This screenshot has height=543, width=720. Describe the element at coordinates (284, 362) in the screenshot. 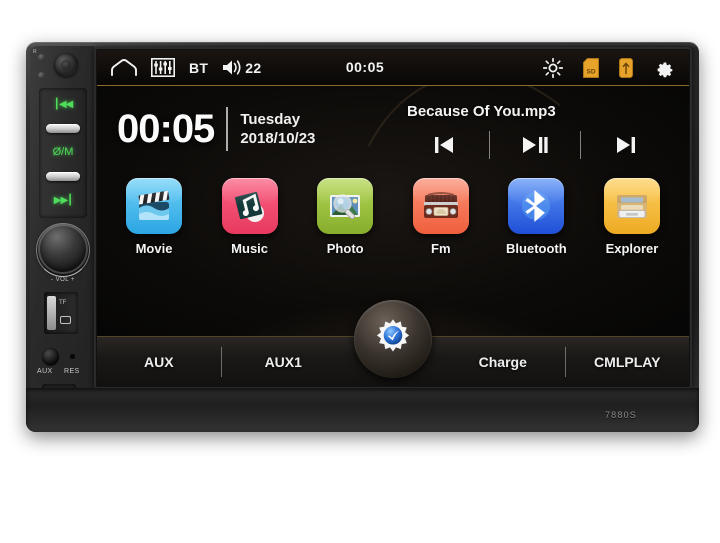

I see `tab-aux1: AUX1` at that location.